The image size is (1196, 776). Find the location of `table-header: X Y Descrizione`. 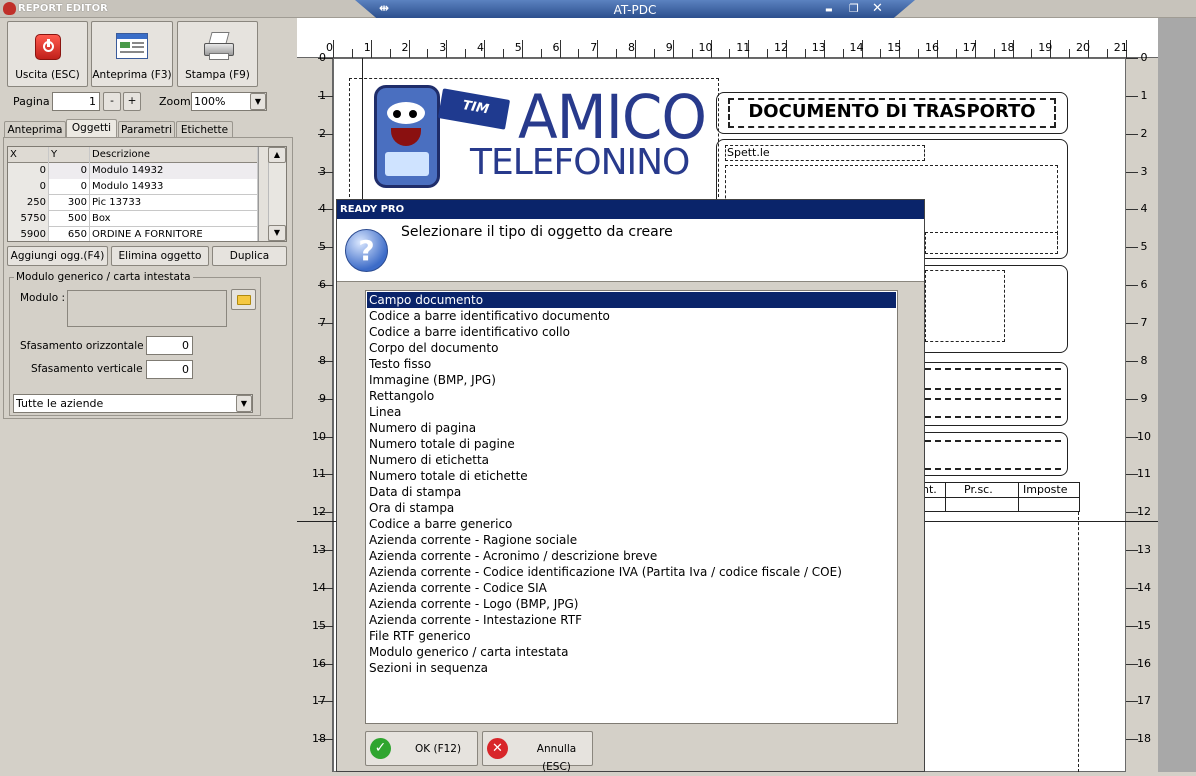

table-header: X Y Descrizione is located at coordinates (133, 155).